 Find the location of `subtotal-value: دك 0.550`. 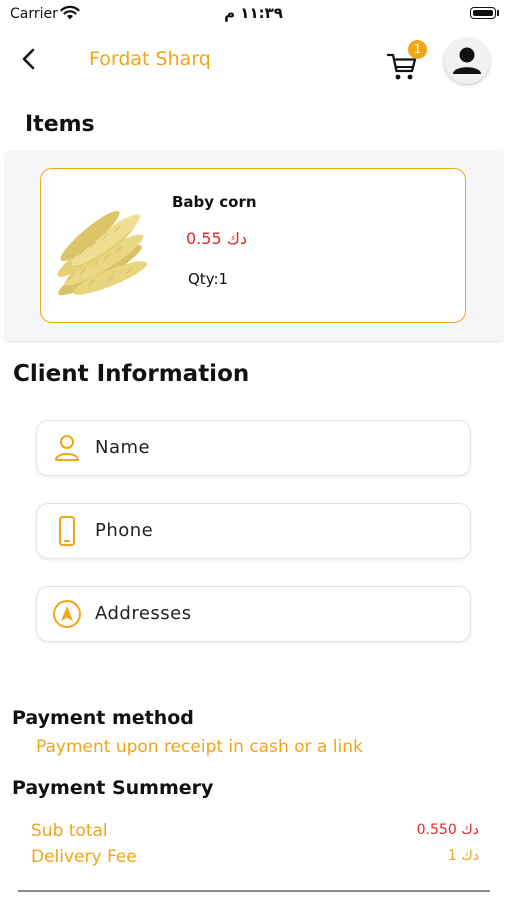

subtotal-value: دك 0.550 is located at coordinates (447, 830).